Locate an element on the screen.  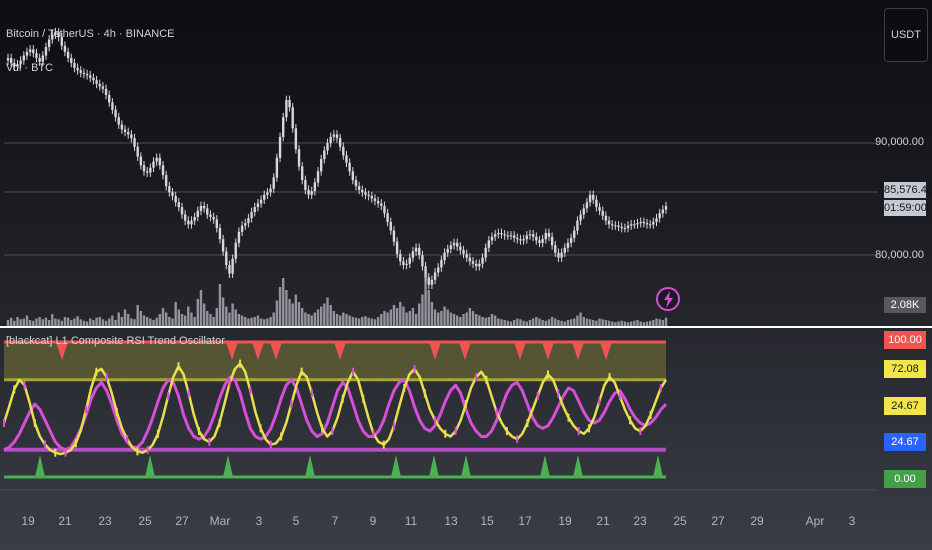
bottom-spike is located at coordinates (434, 466).